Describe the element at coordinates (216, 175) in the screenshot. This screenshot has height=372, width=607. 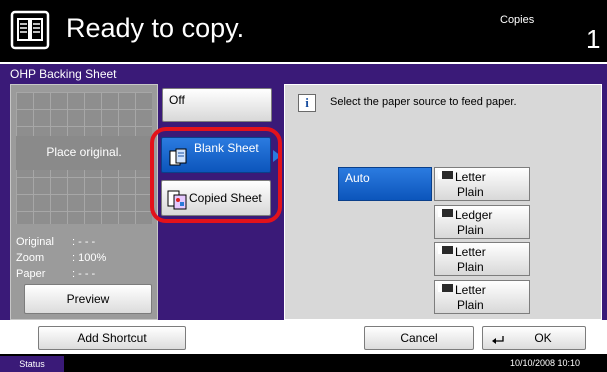
I see `highlight-frame` at that location.